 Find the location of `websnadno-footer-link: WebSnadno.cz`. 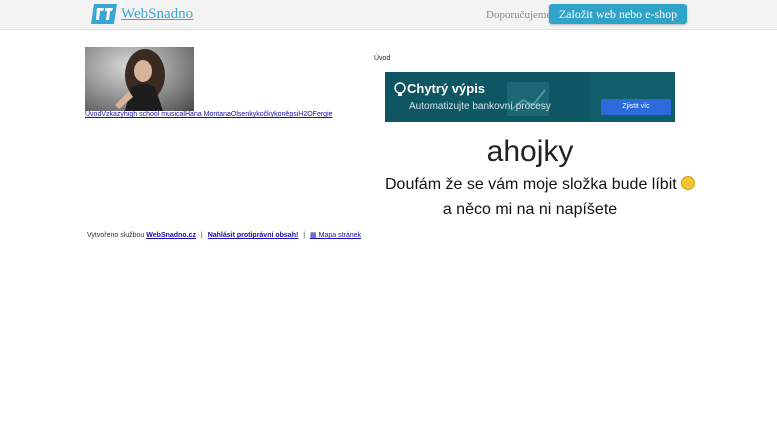

websnadno-footer-link: WebSnadno.cz is located at coordinates (171, 235).